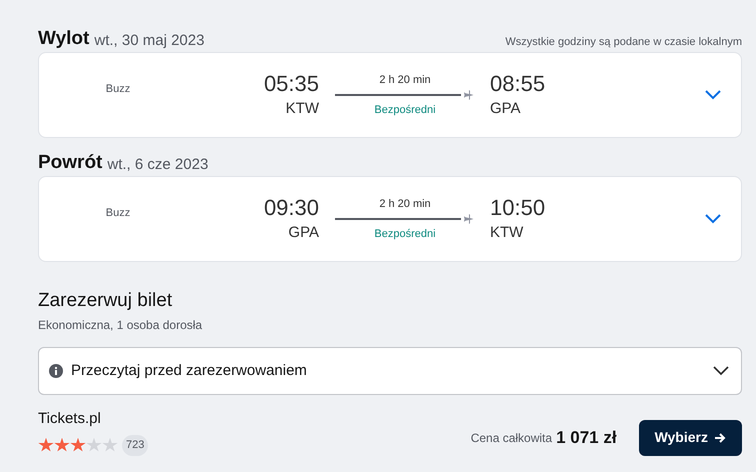  Describe the element at coordinates (291, 208) in the screenshot. I see `departure-time: 09:30` at that location.